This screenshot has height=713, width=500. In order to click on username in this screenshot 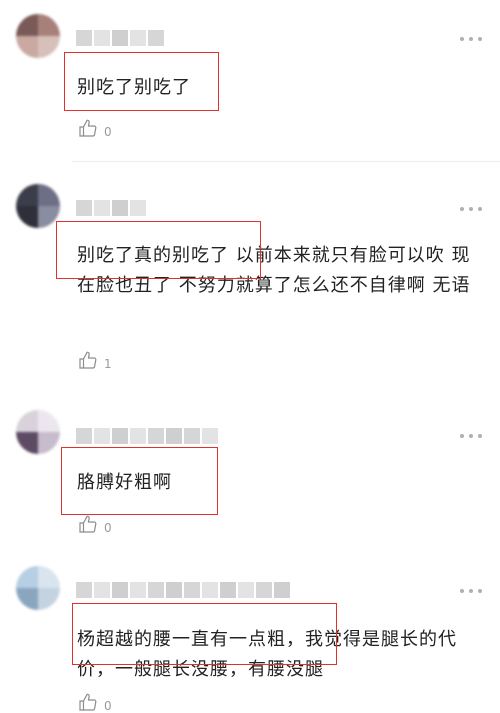, I will do `click(183, 590)`.